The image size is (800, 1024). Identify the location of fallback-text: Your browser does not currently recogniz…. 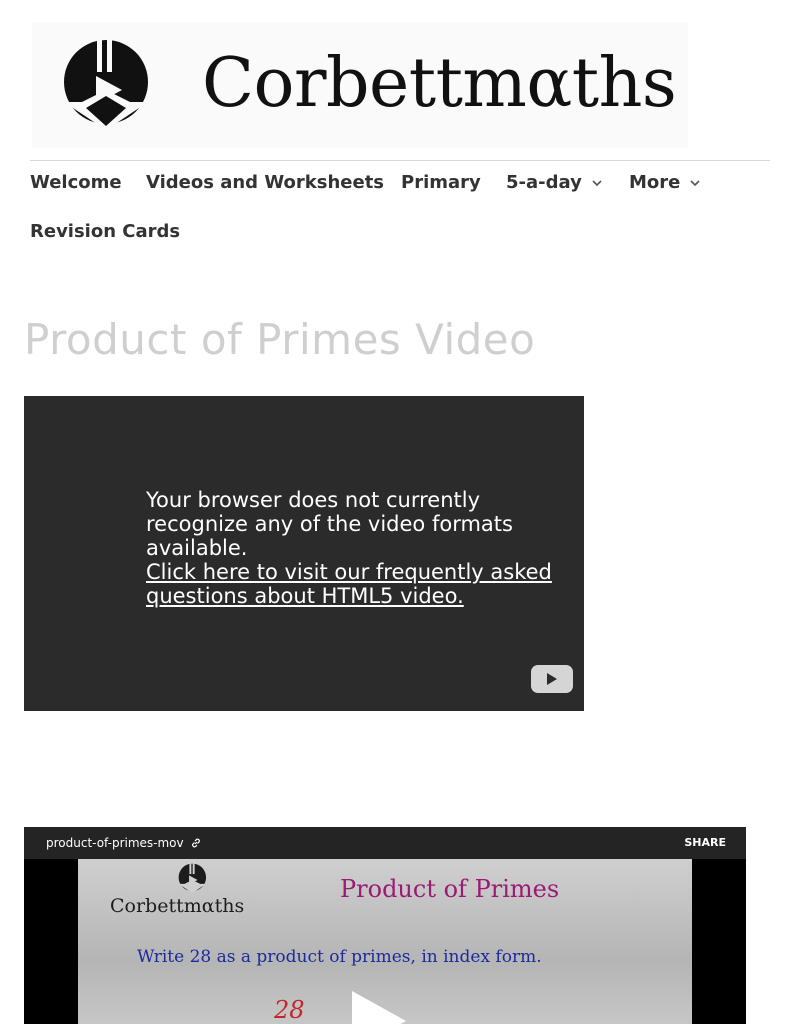
(329, 524).